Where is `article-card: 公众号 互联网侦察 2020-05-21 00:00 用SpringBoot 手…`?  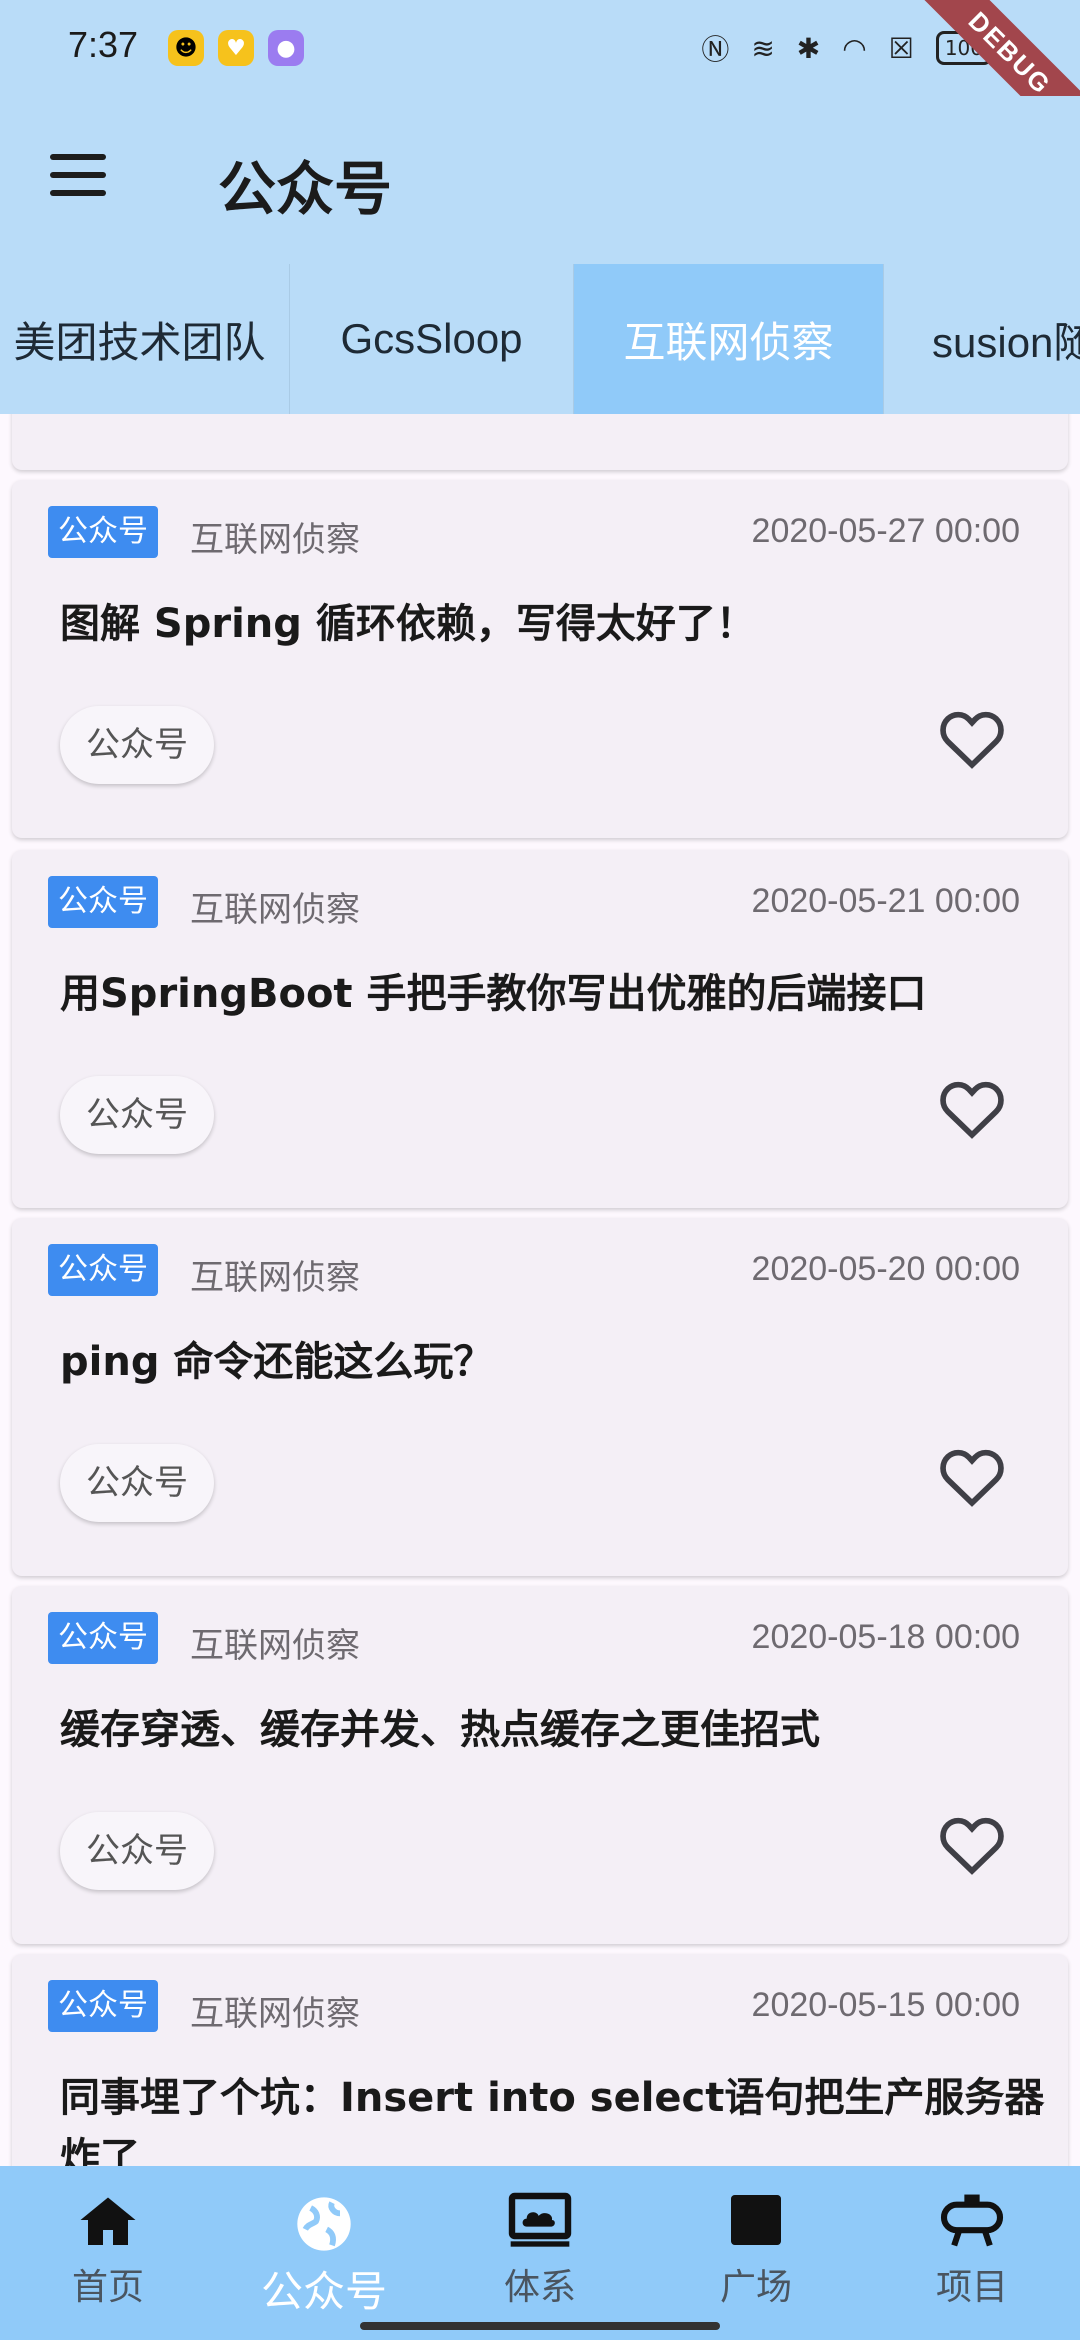
article-card: 公众号 互联网侦察 2020-05-21 00:00 用SpringBoot 手… is located at coordinates (540, 1029).